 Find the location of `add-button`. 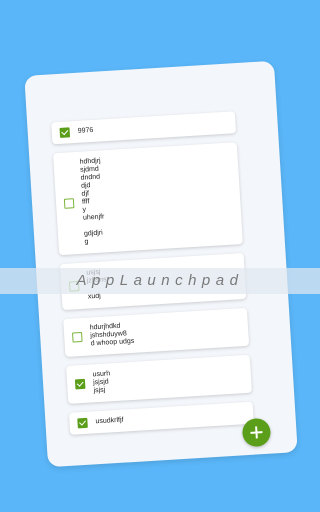

add-button is located at coordinates (256, 432).